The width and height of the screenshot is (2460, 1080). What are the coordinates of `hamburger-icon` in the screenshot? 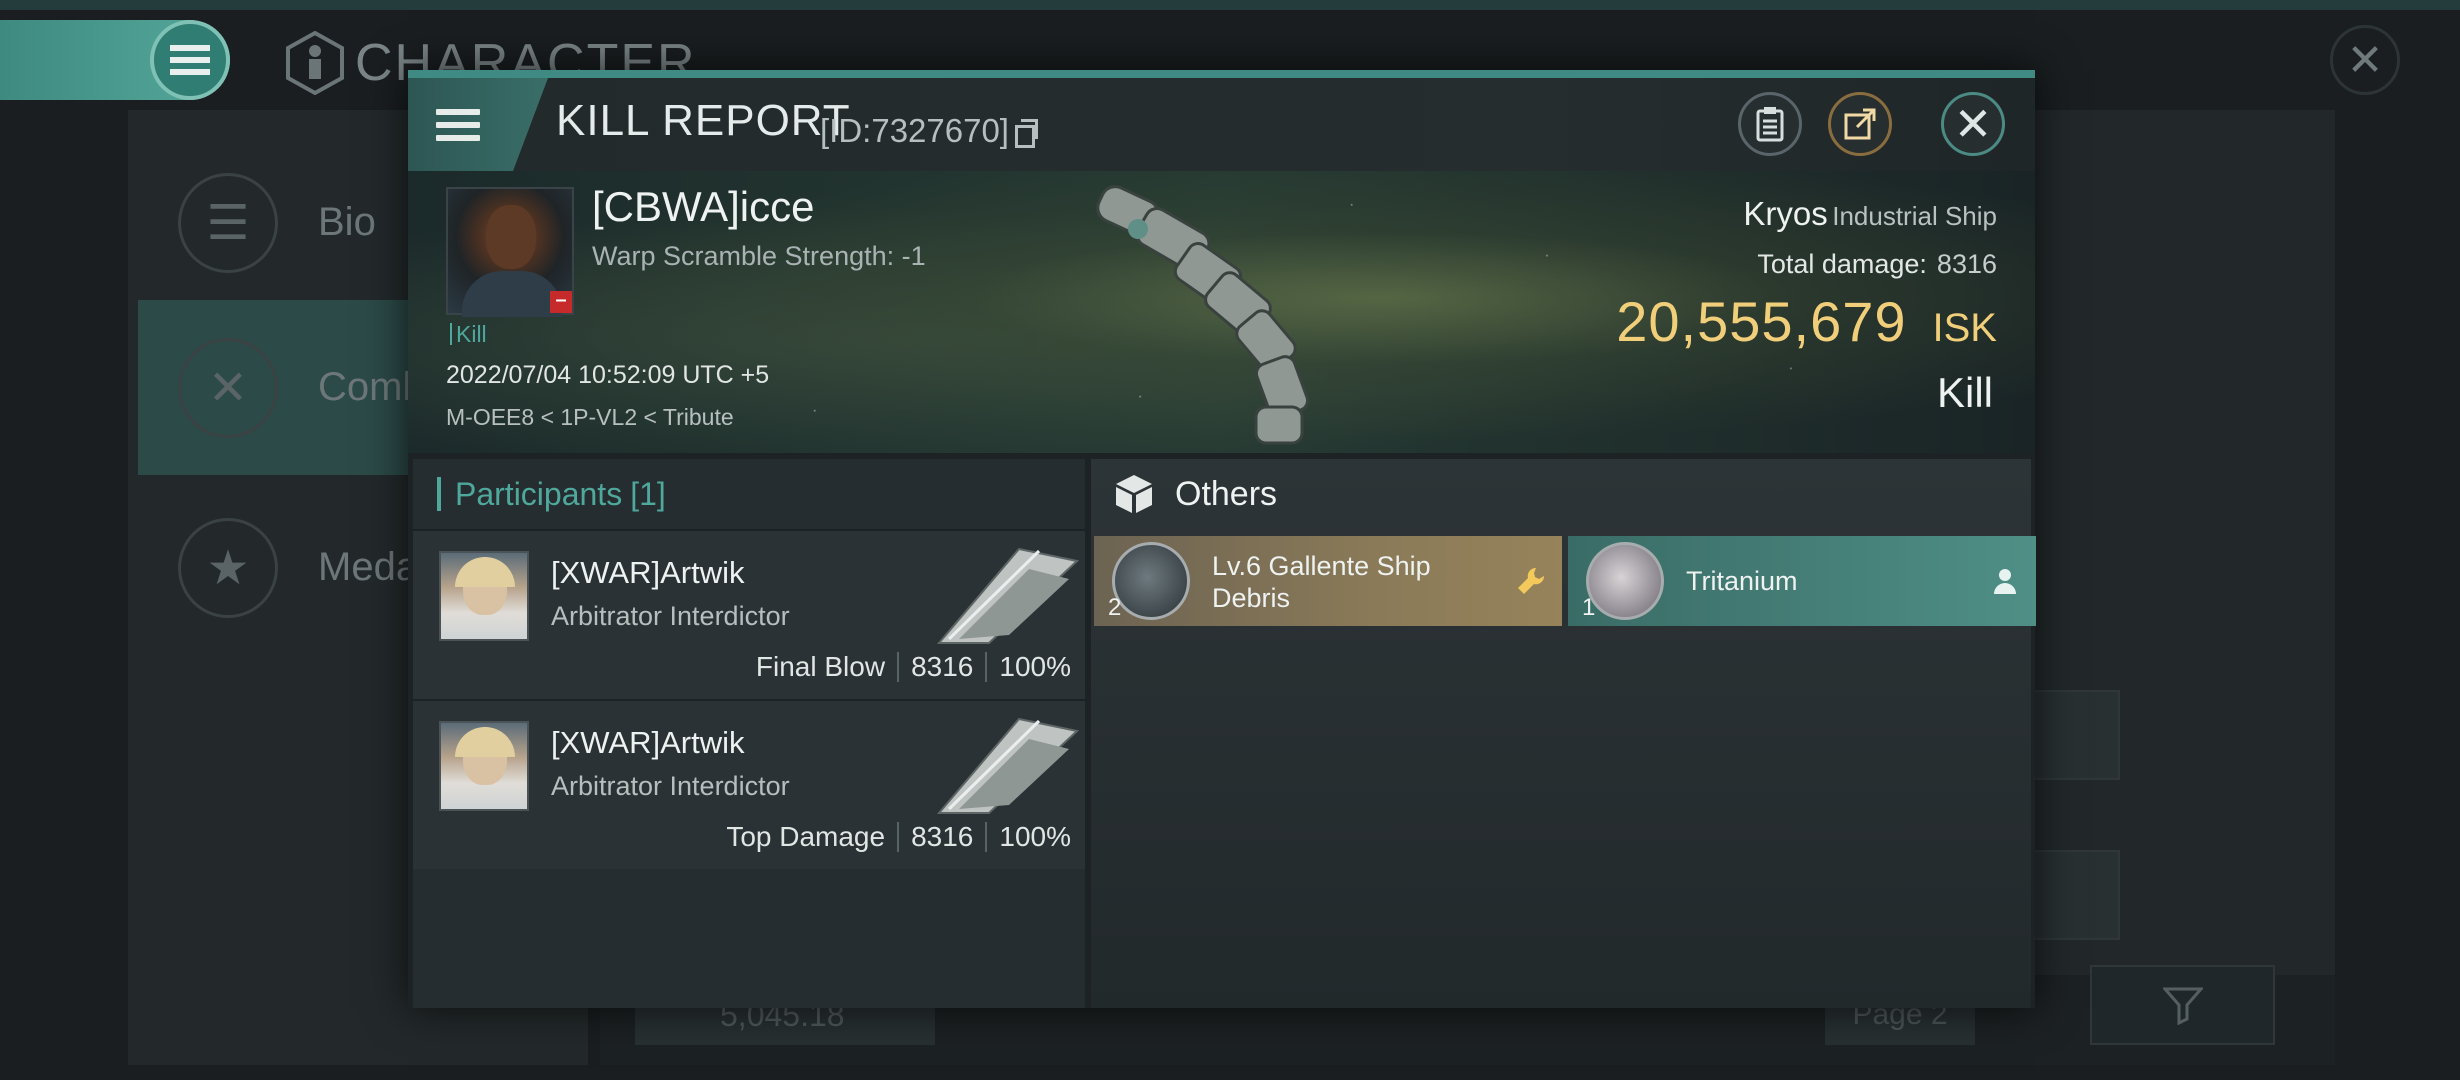 It's located at (458, 124).